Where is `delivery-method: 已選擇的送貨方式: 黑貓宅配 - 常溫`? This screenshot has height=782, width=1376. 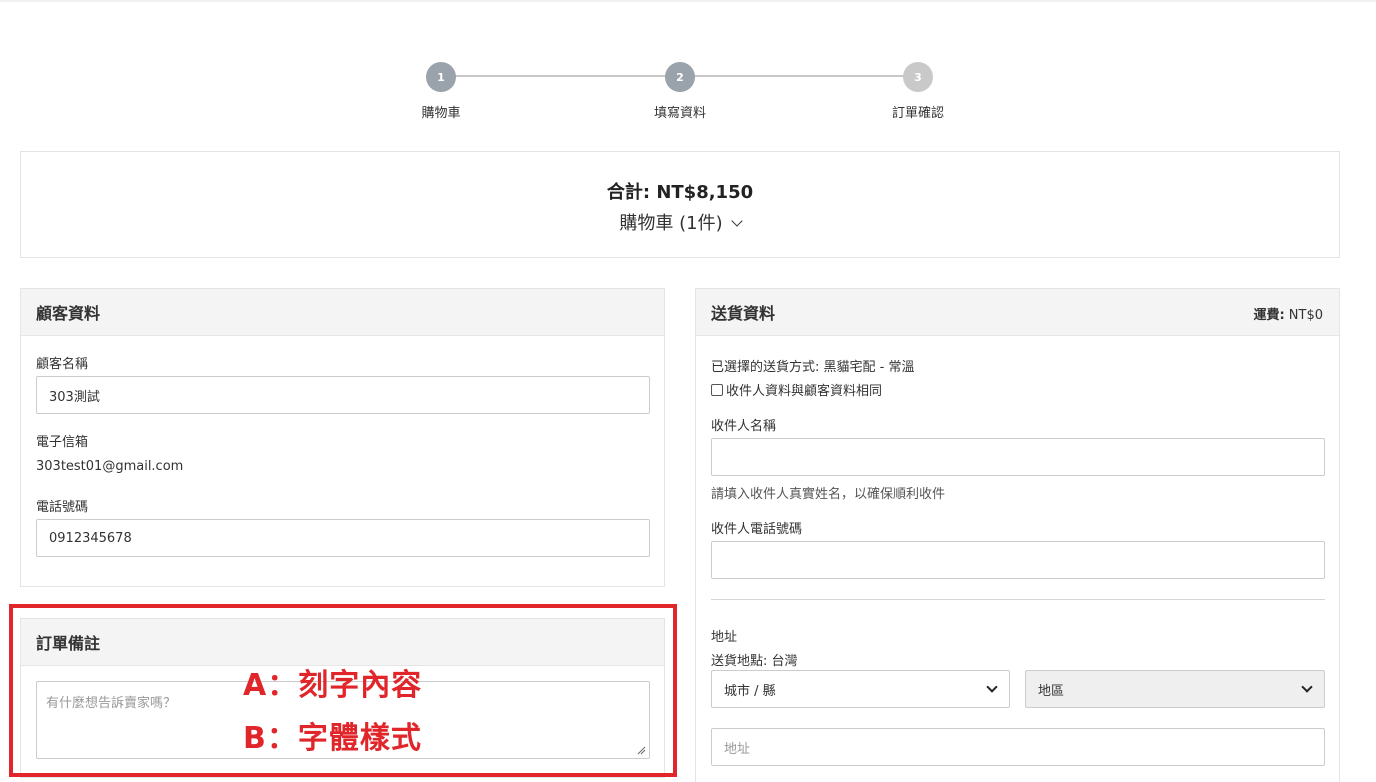 delivery-method: 已選擇的送貨方式: 黑貓宅配 - 常溫 is located at coordinates (813, 367).